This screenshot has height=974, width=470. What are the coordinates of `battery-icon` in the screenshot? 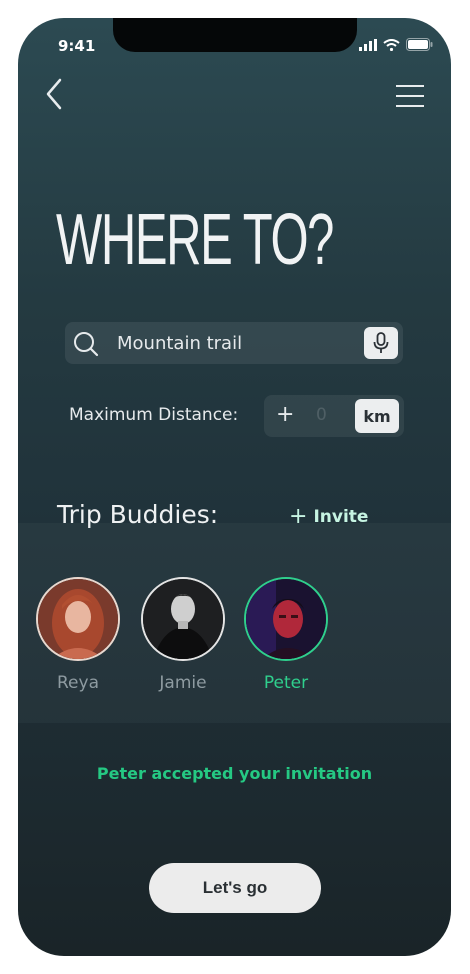 It's located at (419, 44).